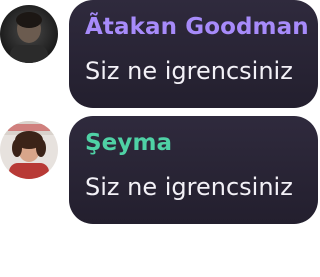  Describe the element at coordinates (128, 143) in the screenshot. I see `author-name: Şeyma` at that location.